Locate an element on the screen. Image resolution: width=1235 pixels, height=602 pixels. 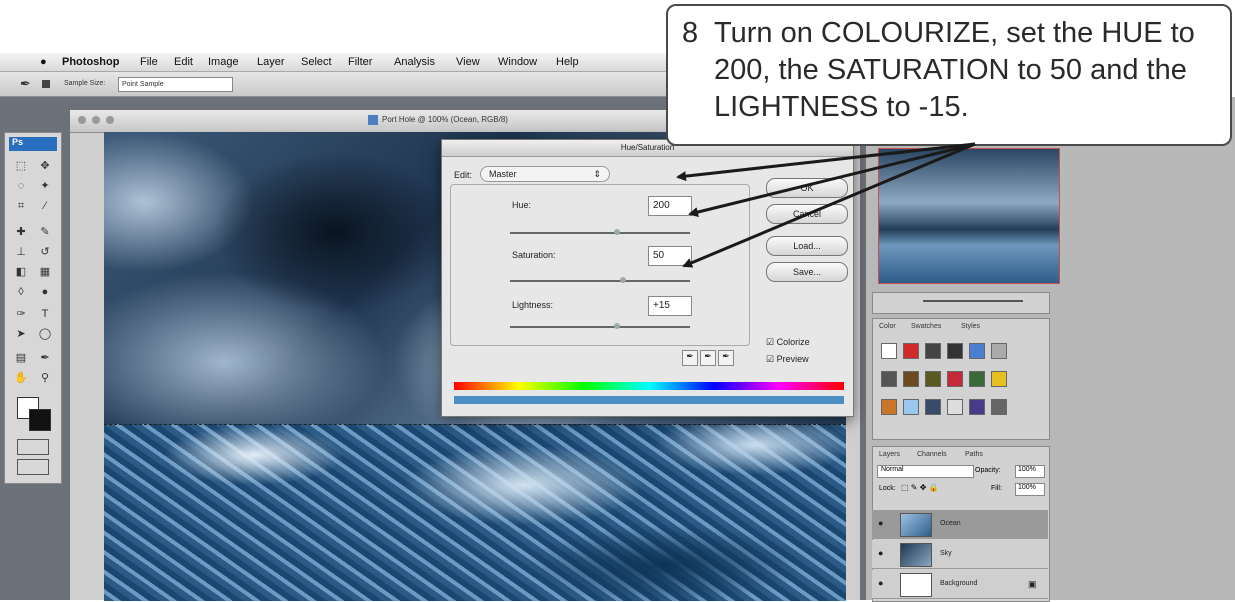
callout-arrows is located at coordinates (826, 205).